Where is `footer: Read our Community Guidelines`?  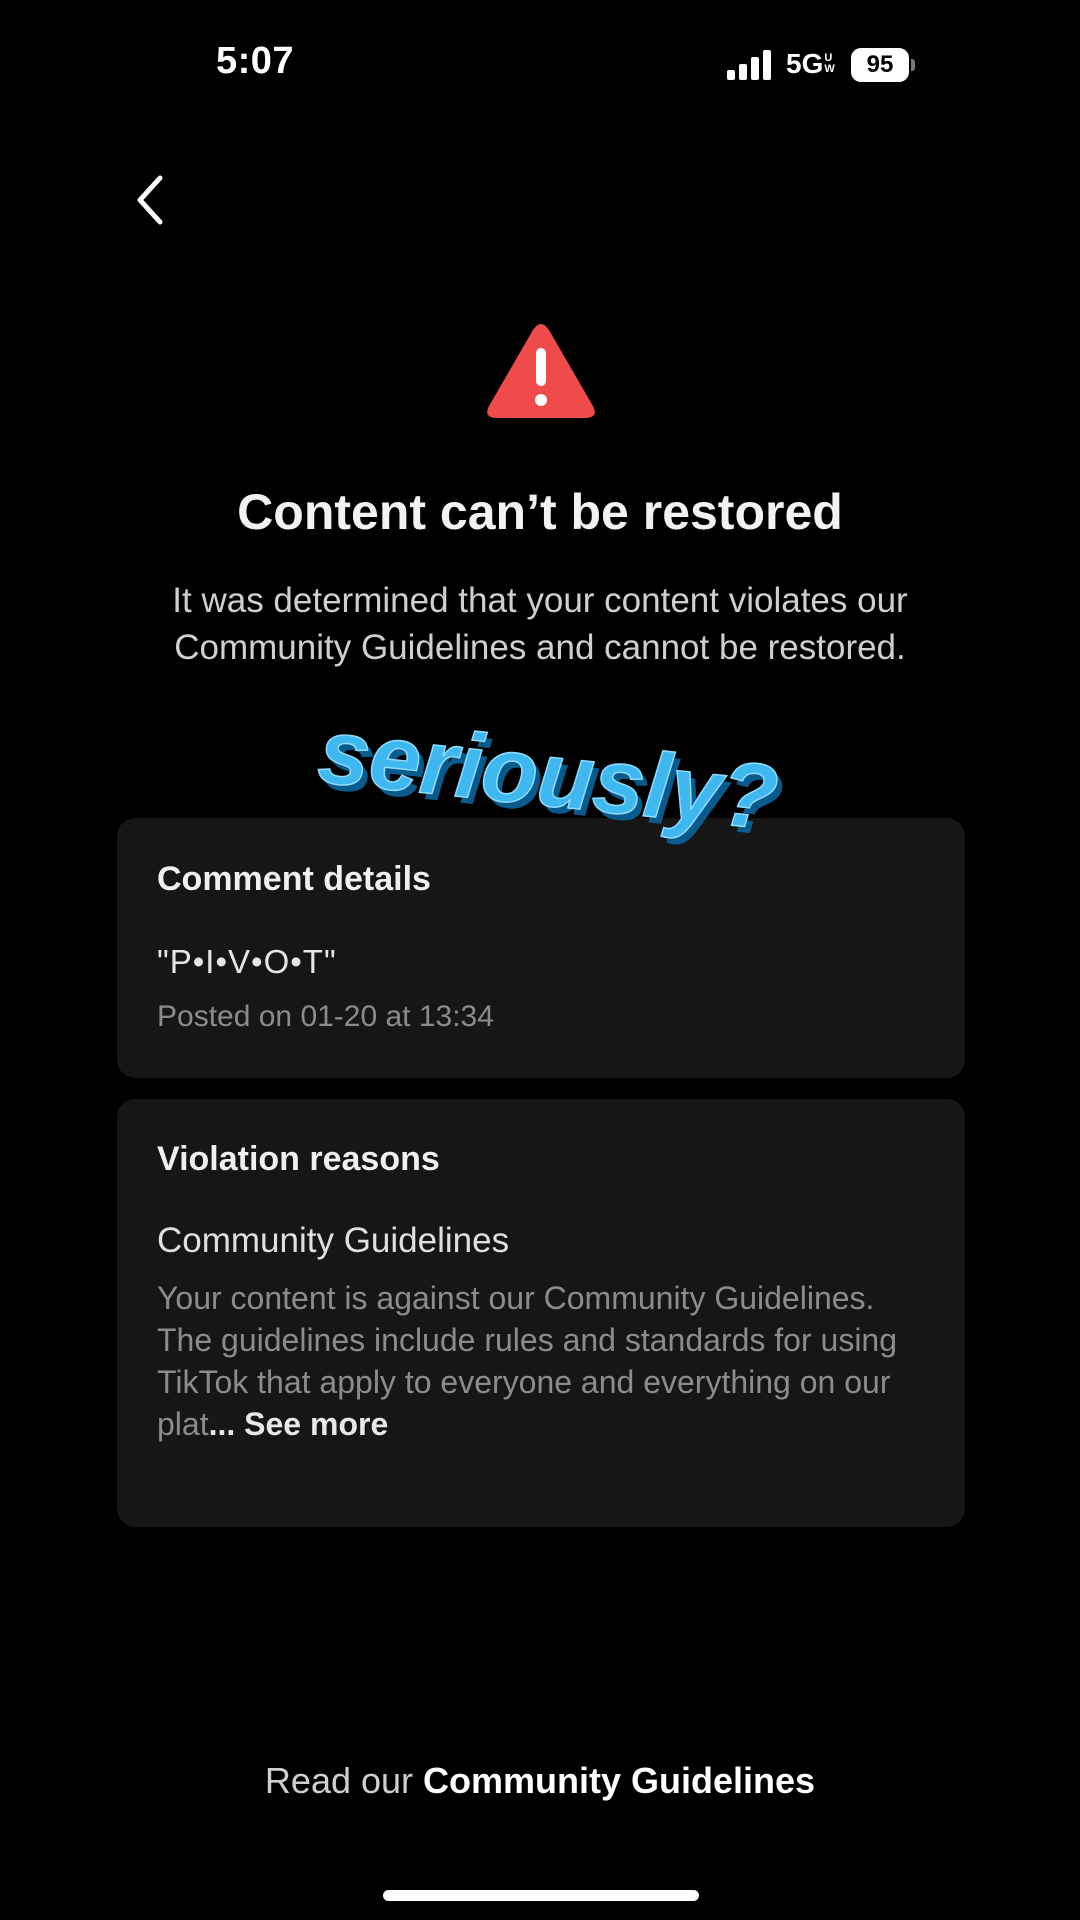
footer: Read our Community Guidelines is located at coordinates (540, 1781).